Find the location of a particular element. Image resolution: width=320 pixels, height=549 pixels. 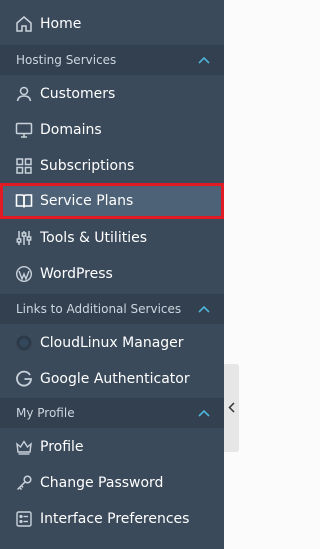

preferences-icon is located at coordinates (24, 519).